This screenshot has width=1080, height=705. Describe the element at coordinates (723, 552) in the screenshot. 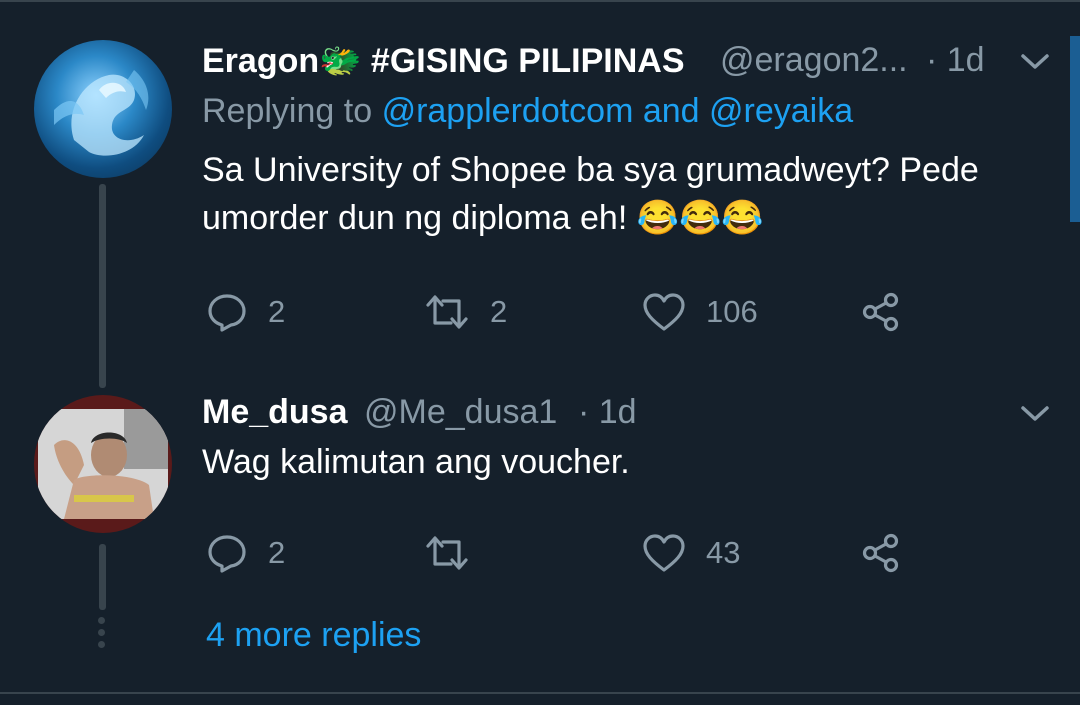

I see `like-count: 43` at that location.